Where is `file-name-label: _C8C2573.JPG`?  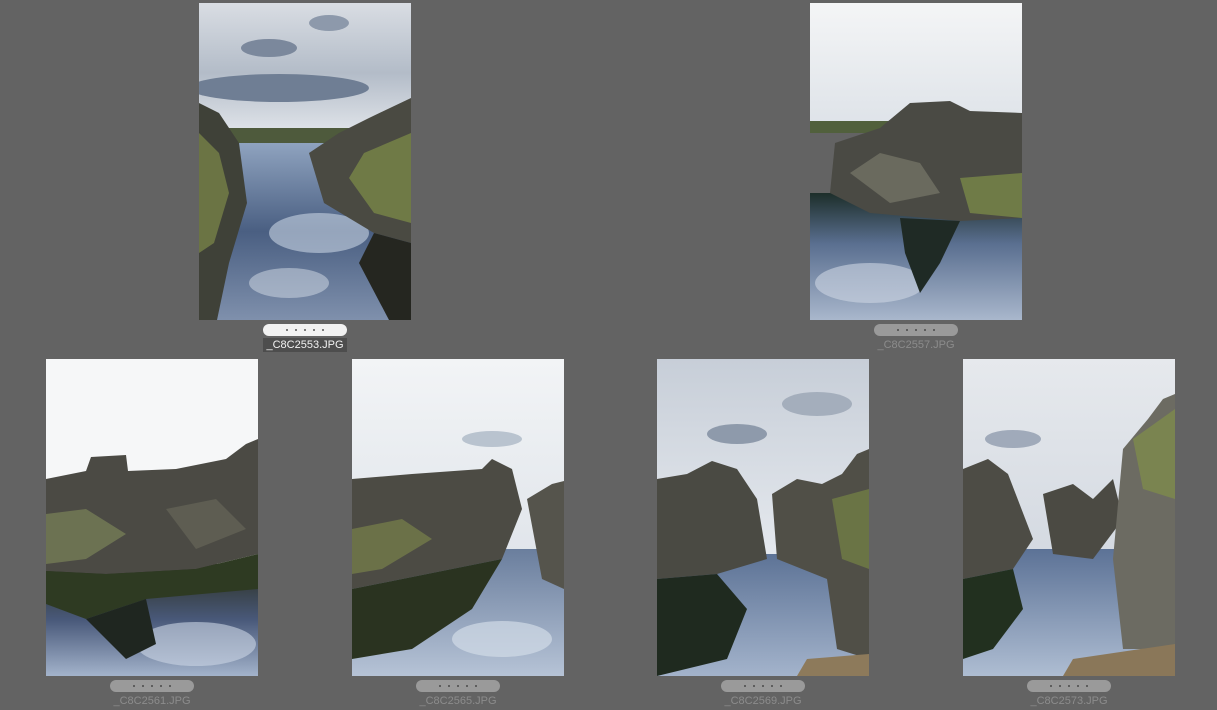 file-name-label: _C8C2573.JPG is located at coordinates (1068, 701).